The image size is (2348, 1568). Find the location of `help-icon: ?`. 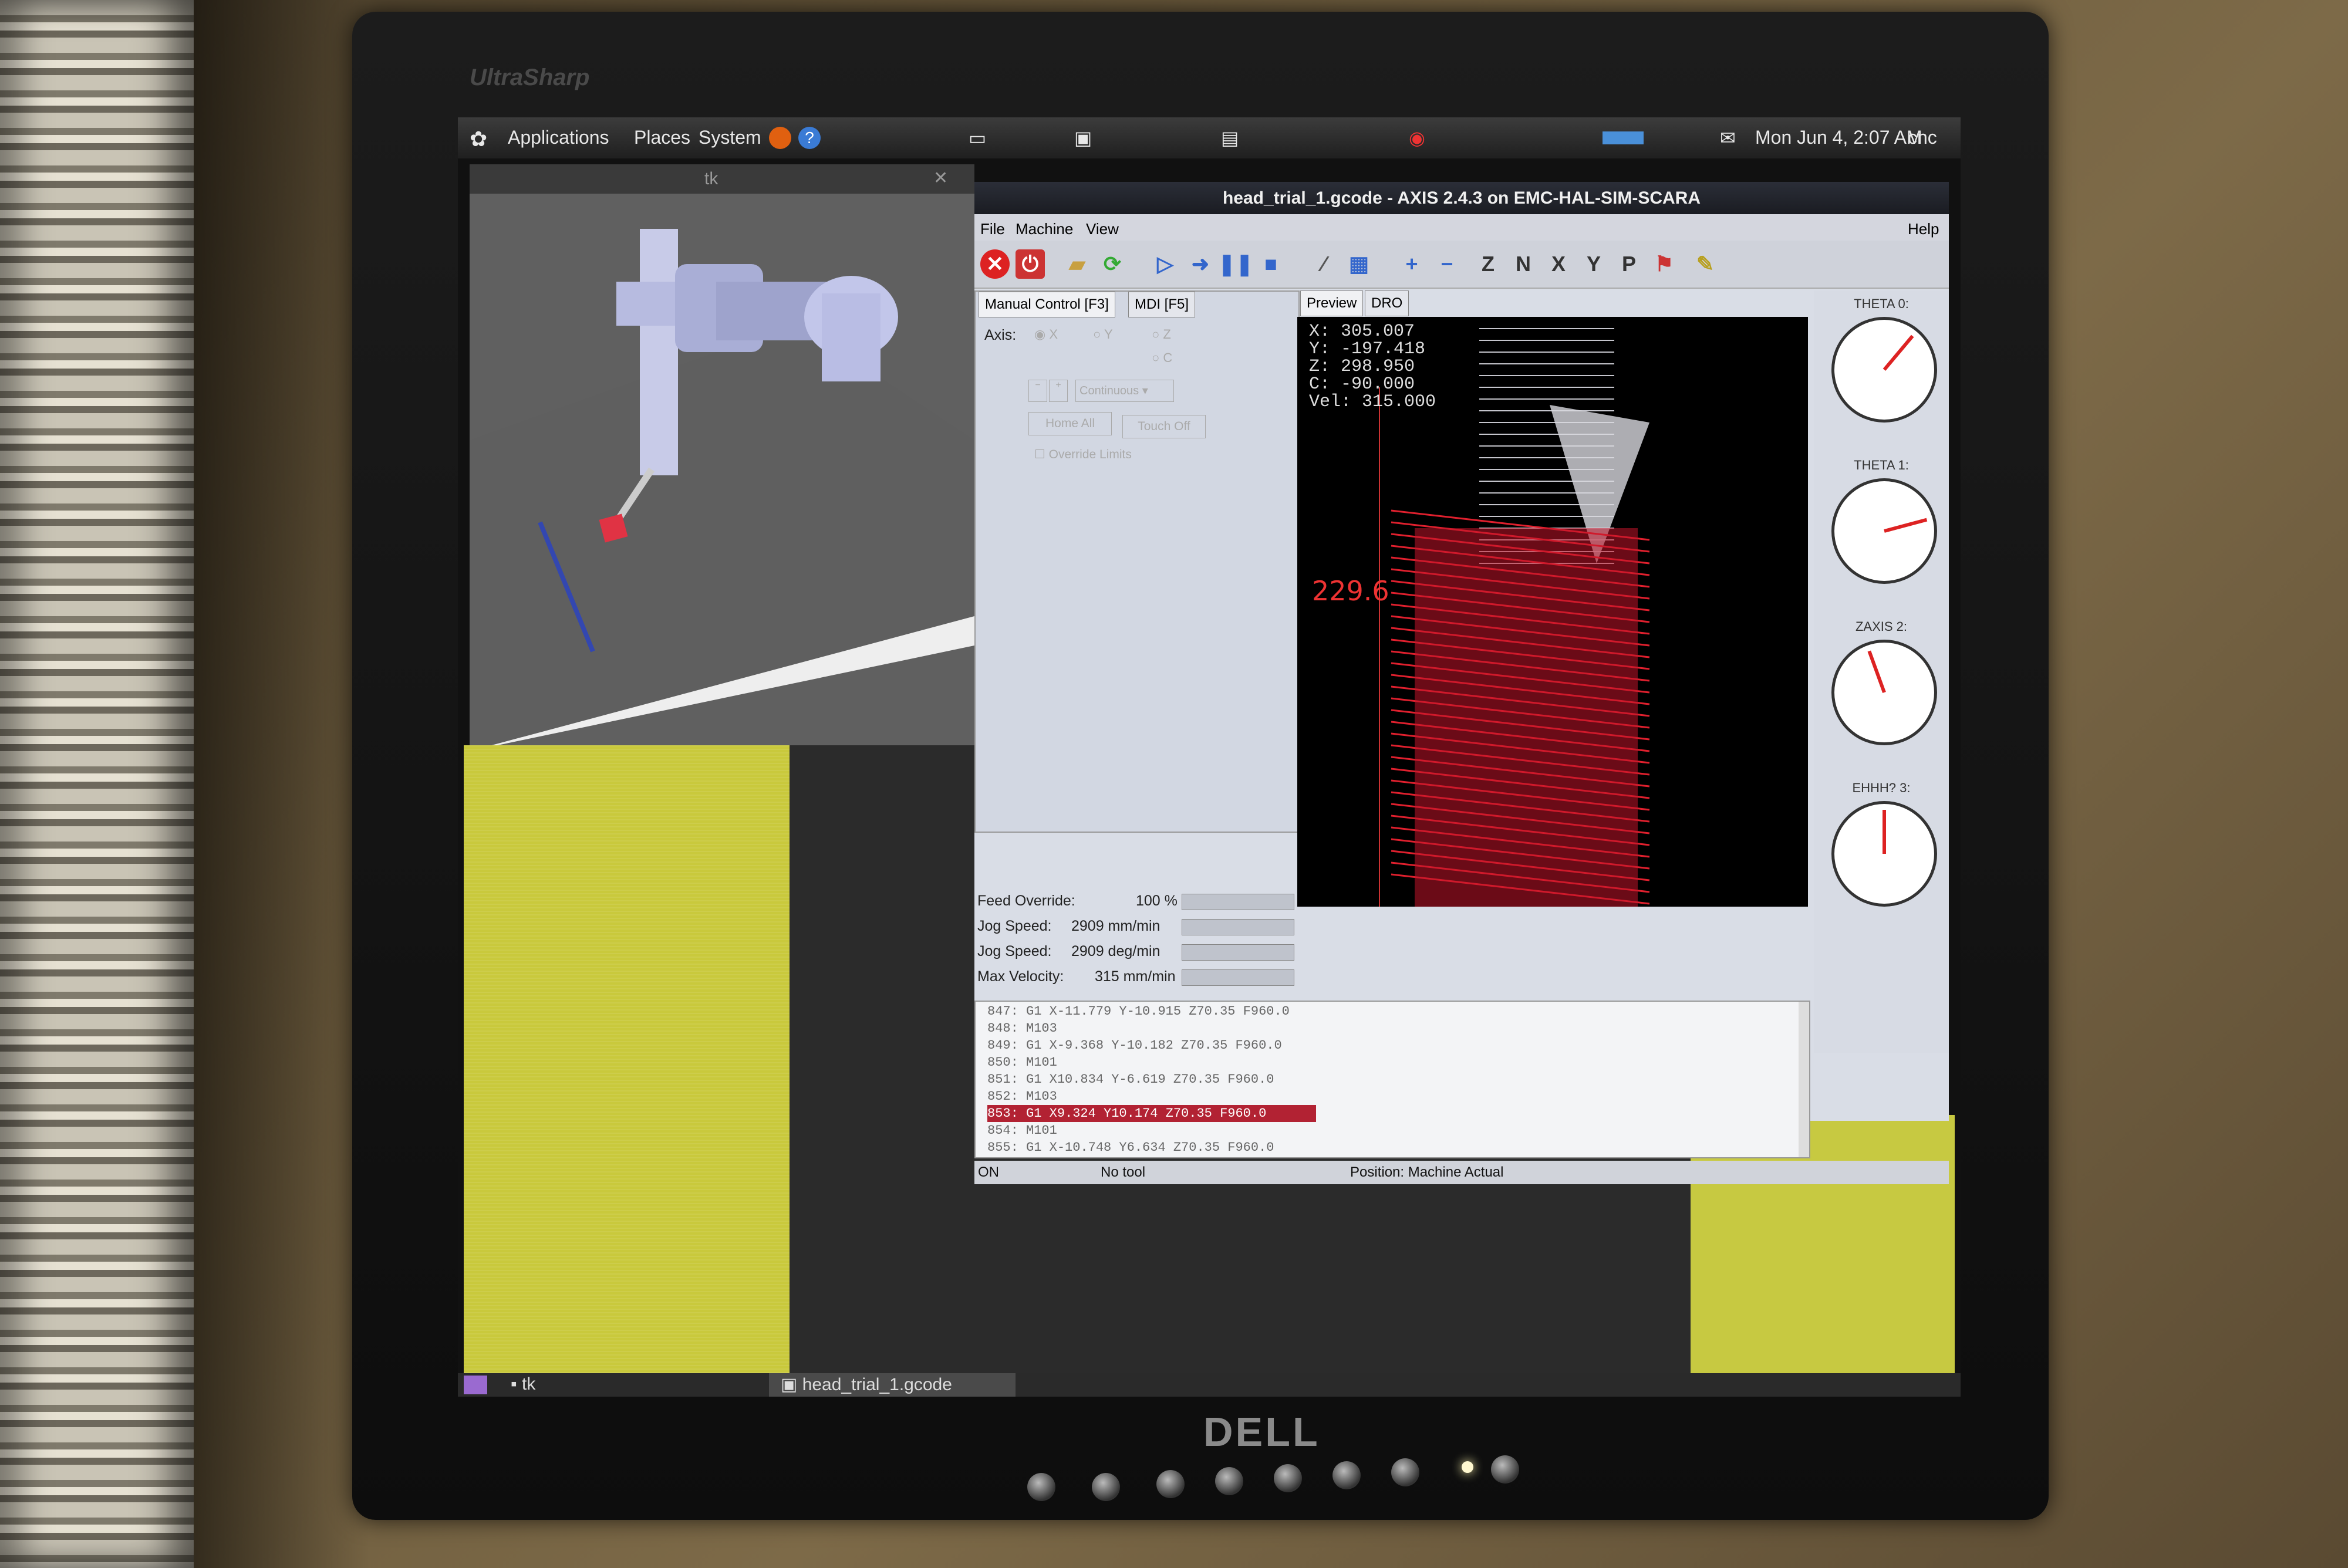

help-icon: ? is located at coordinates (809, 138).